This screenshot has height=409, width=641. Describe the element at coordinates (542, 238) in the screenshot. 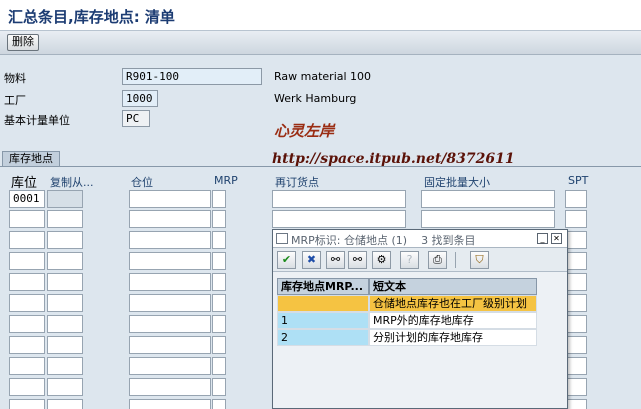

I see `minimize-icon: _` at that location.